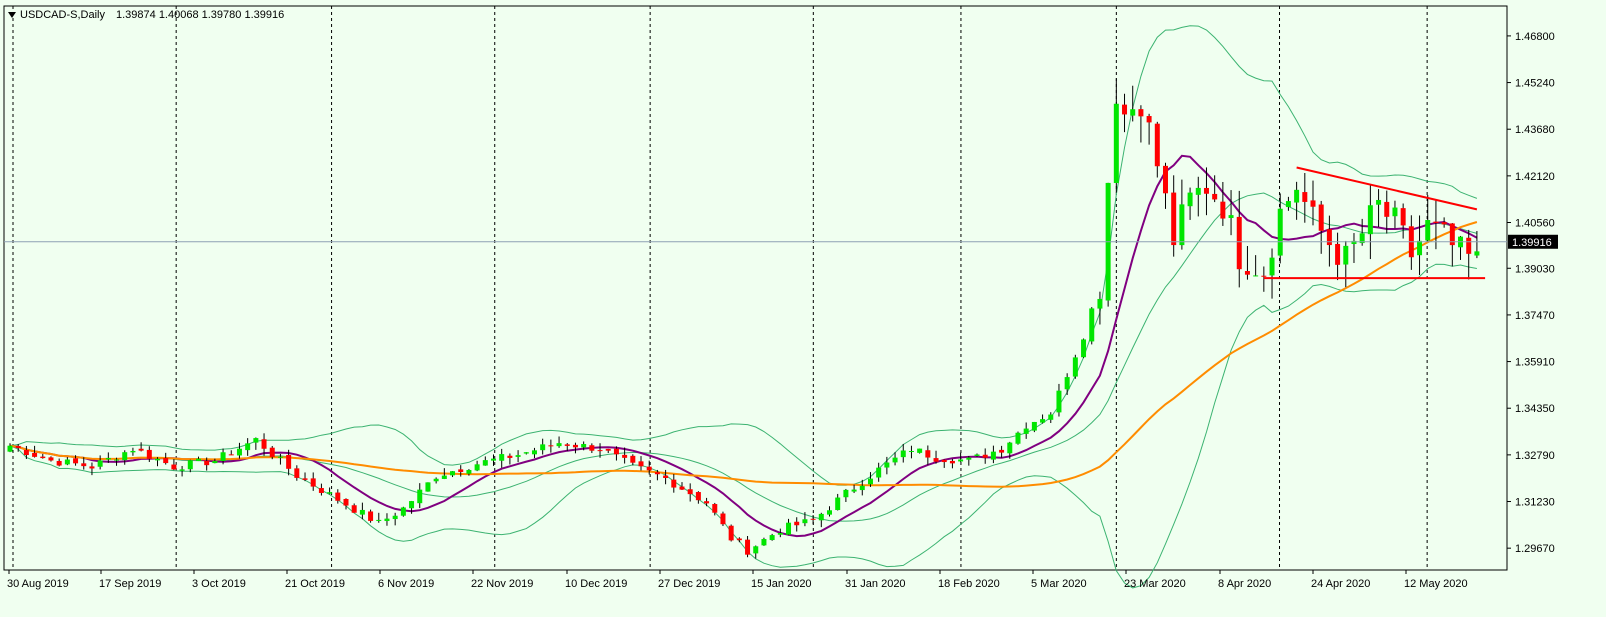 The image size is (1606, 617). What do you see at coordinates (1059, 584) in the screenshot?
I see `time-tick-label: 5 Mar 2020` at bounding box center [1059, 584].